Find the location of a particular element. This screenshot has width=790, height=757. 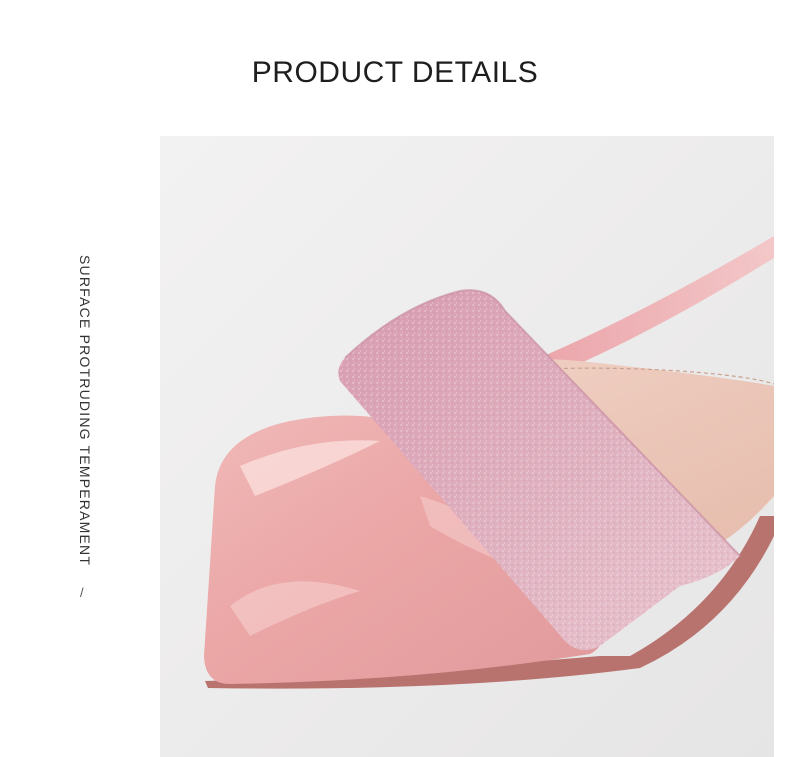

page-title: PRODUCT DETAILS is located at coordinates (395, 72).